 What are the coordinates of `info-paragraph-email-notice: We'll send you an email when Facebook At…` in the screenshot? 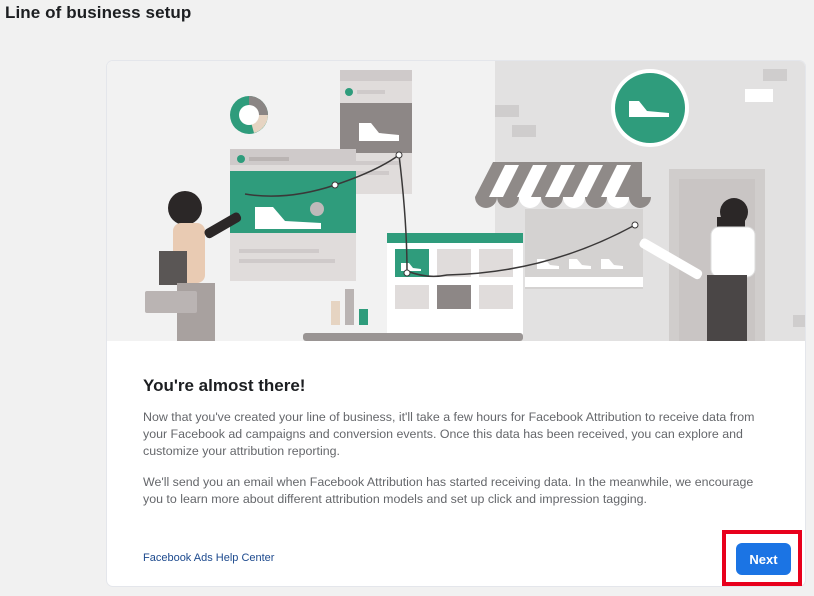 It's located at (448, 490).